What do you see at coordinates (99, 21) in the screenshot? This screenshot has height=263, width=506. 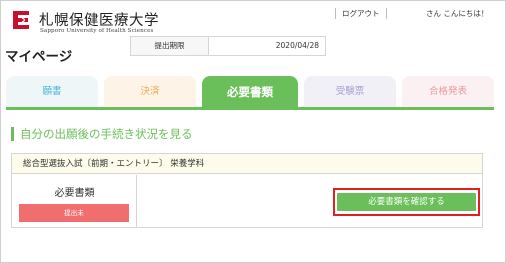 I see `logo-title: 札幌保健医療大学` at bounding box center [99, 21].